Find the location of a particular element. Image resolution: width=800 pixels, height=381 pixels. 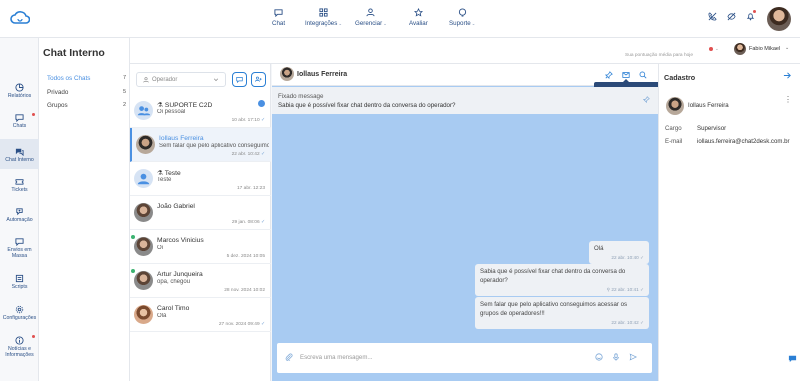

list-item: Marcos Vinicius Oi 5 dez. 2024 10:05 is located at coordinates (200, 247).